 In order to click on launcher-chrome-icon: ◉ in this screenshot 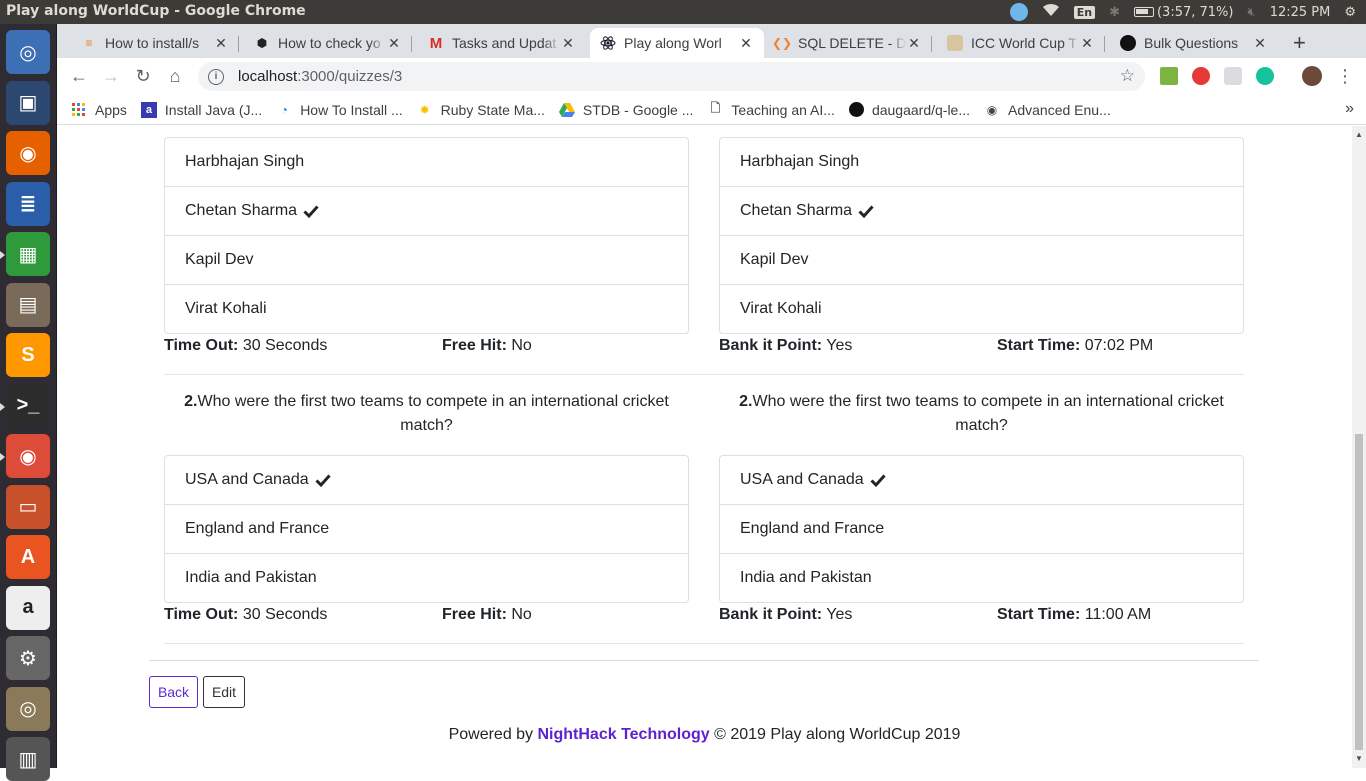, I will do `click(25, 456)`.